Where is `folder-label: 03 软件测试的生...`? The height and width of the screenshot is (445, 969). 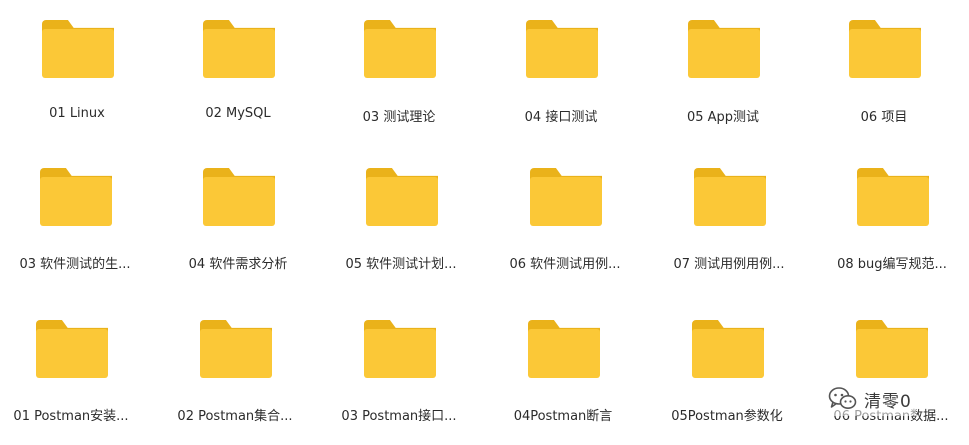
folder-label: 03 软件测试的生... is located at coordinates (75, 264).